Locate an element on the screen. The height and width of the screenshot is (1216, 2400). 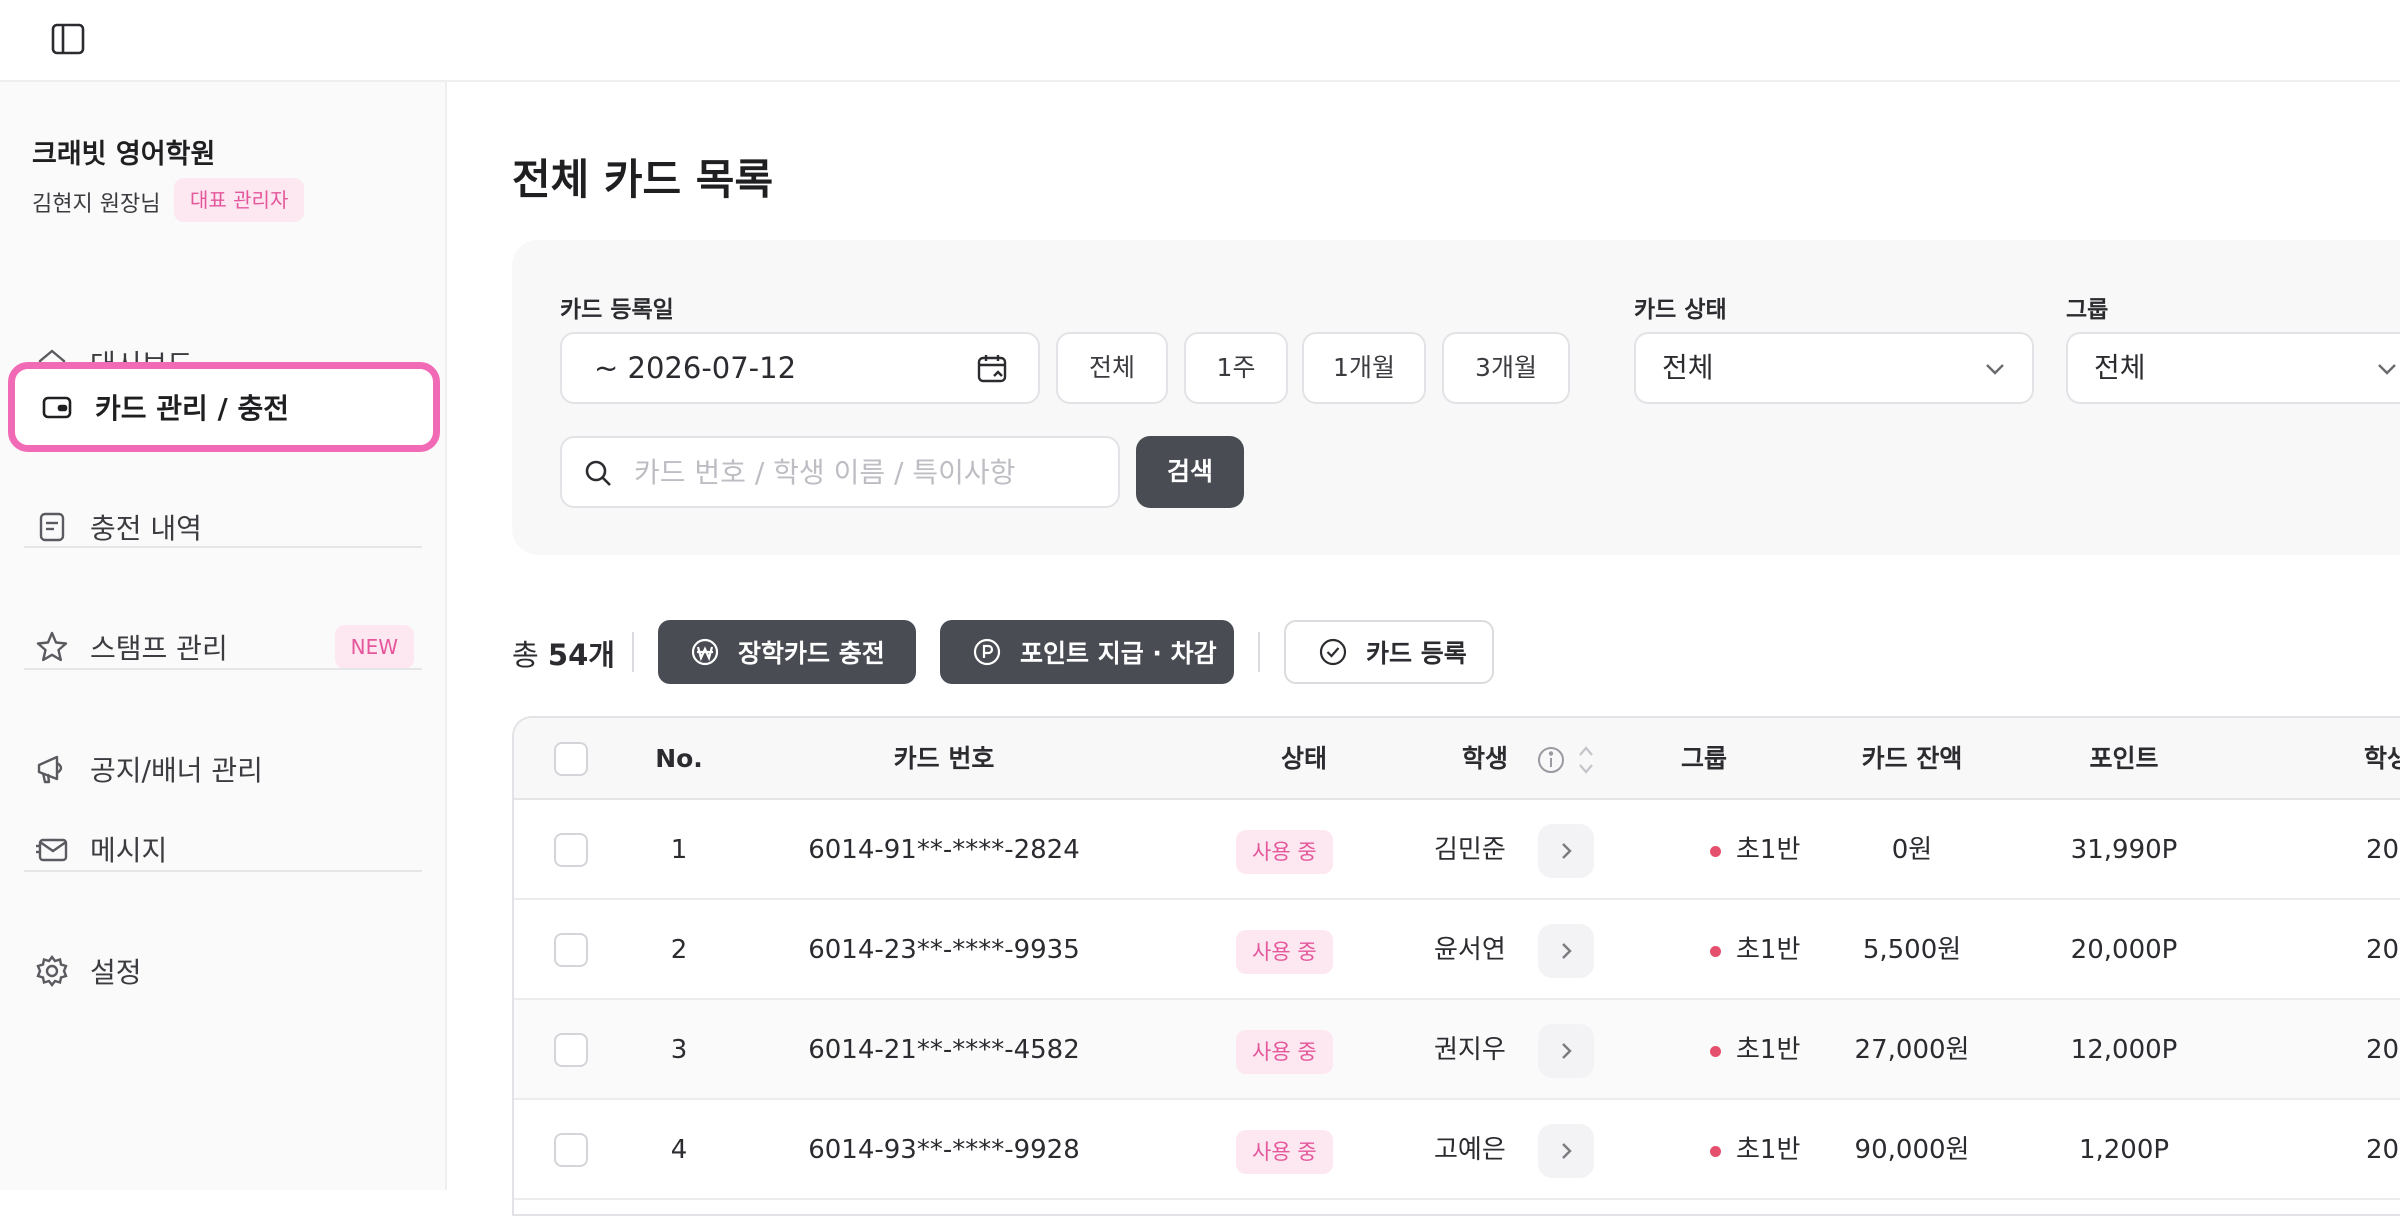
sidebar-item-messages: 메시지 is located at coordinates (224, 849).